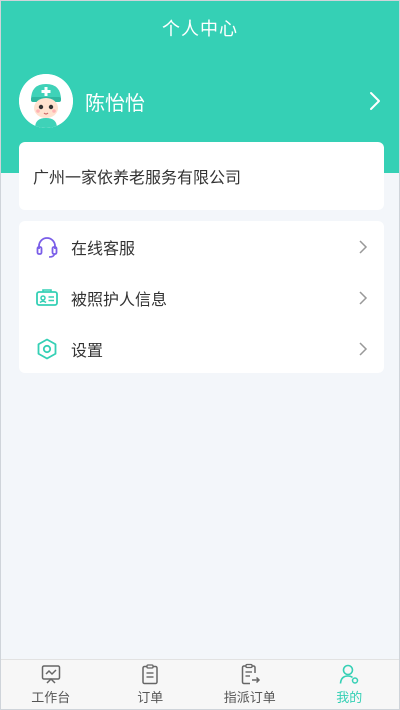  What do you see at coordinates (349, 674) in the screenshot?
I see `user-icon` at bounding box center [349, 674].